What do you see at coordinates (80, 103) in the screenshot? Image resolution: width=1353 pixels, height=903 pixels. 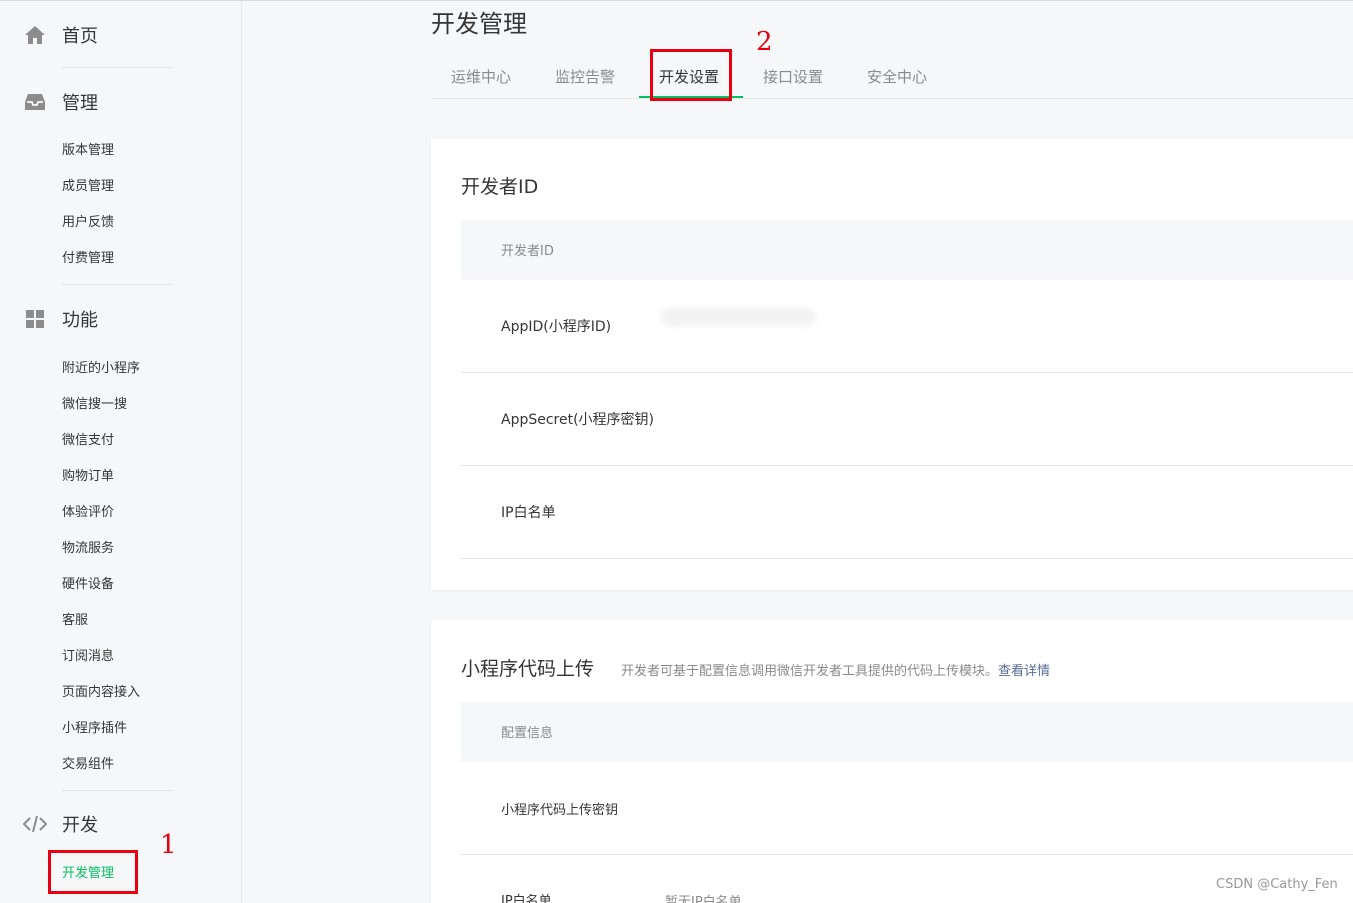 I see `sidebar-section-label: 管理` at bounding box center [80, 103].